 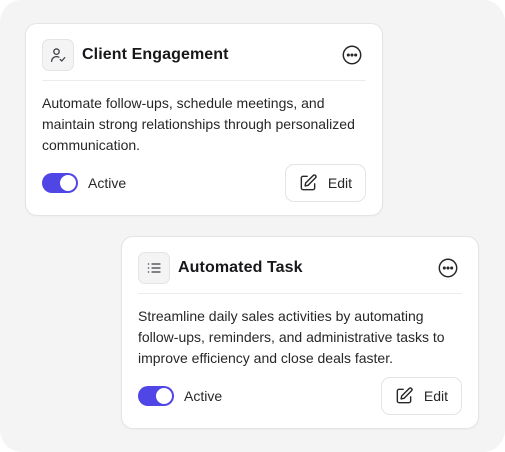 What do you see at coordinates (154, 268) in the screenshot?
I see `list-icon` at bounding box center [154, 268].